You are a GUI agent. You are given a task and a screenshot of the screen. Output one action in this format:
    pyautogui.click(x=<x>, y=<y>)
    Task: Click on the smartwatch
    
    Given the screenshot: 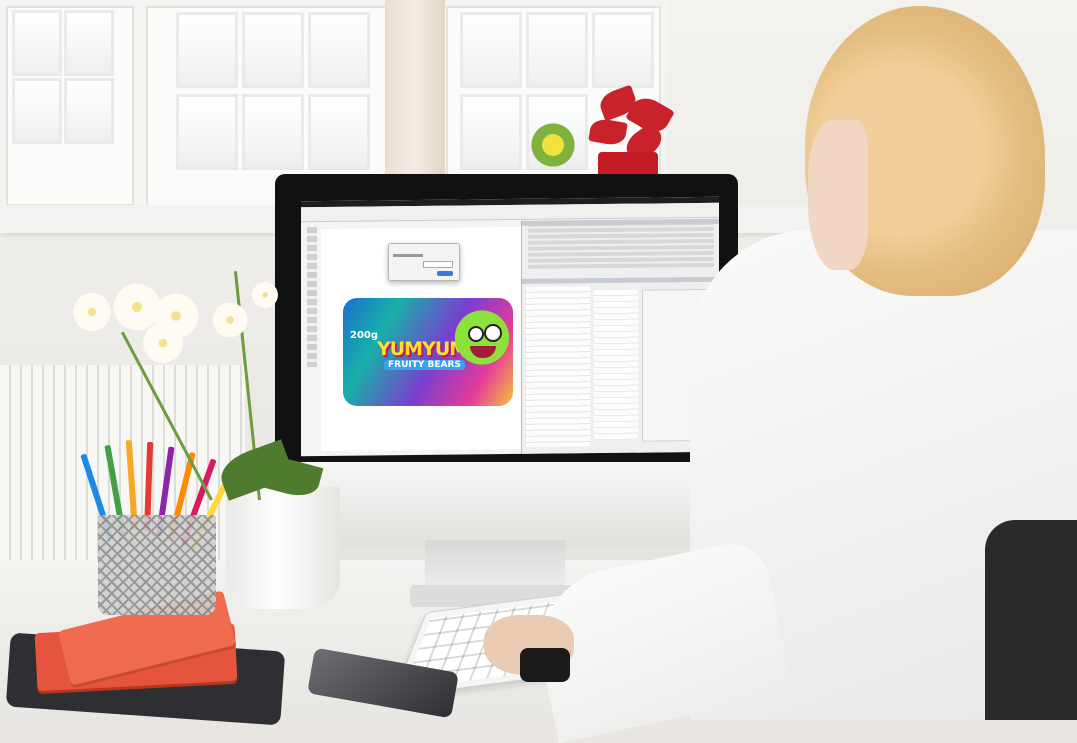 What is the action you would take?
    pyautogui.click(x=545, y=665)
    